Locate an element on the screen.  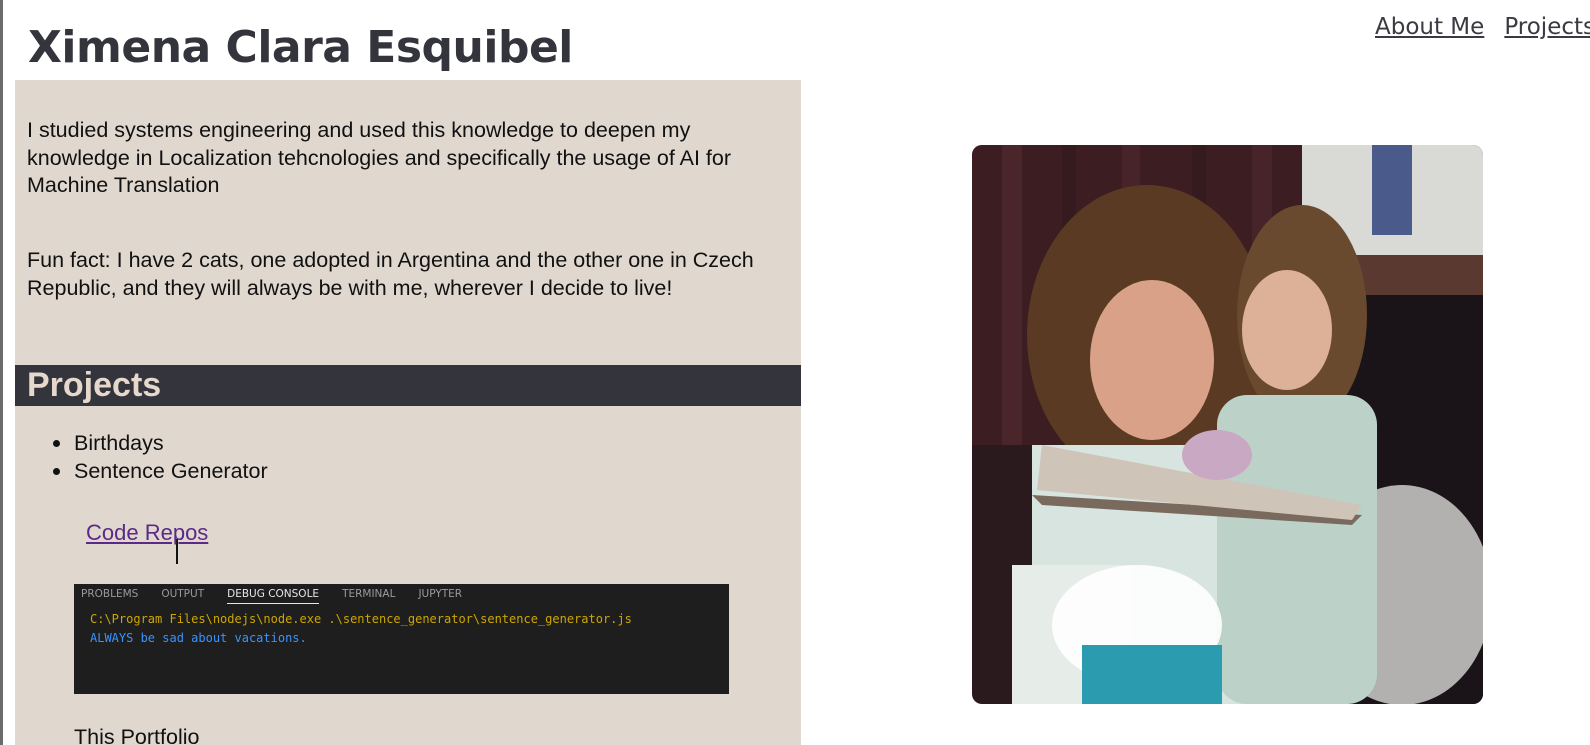
list-item-this-portfolio: This Portfolio is located at coordinates (137, 735).